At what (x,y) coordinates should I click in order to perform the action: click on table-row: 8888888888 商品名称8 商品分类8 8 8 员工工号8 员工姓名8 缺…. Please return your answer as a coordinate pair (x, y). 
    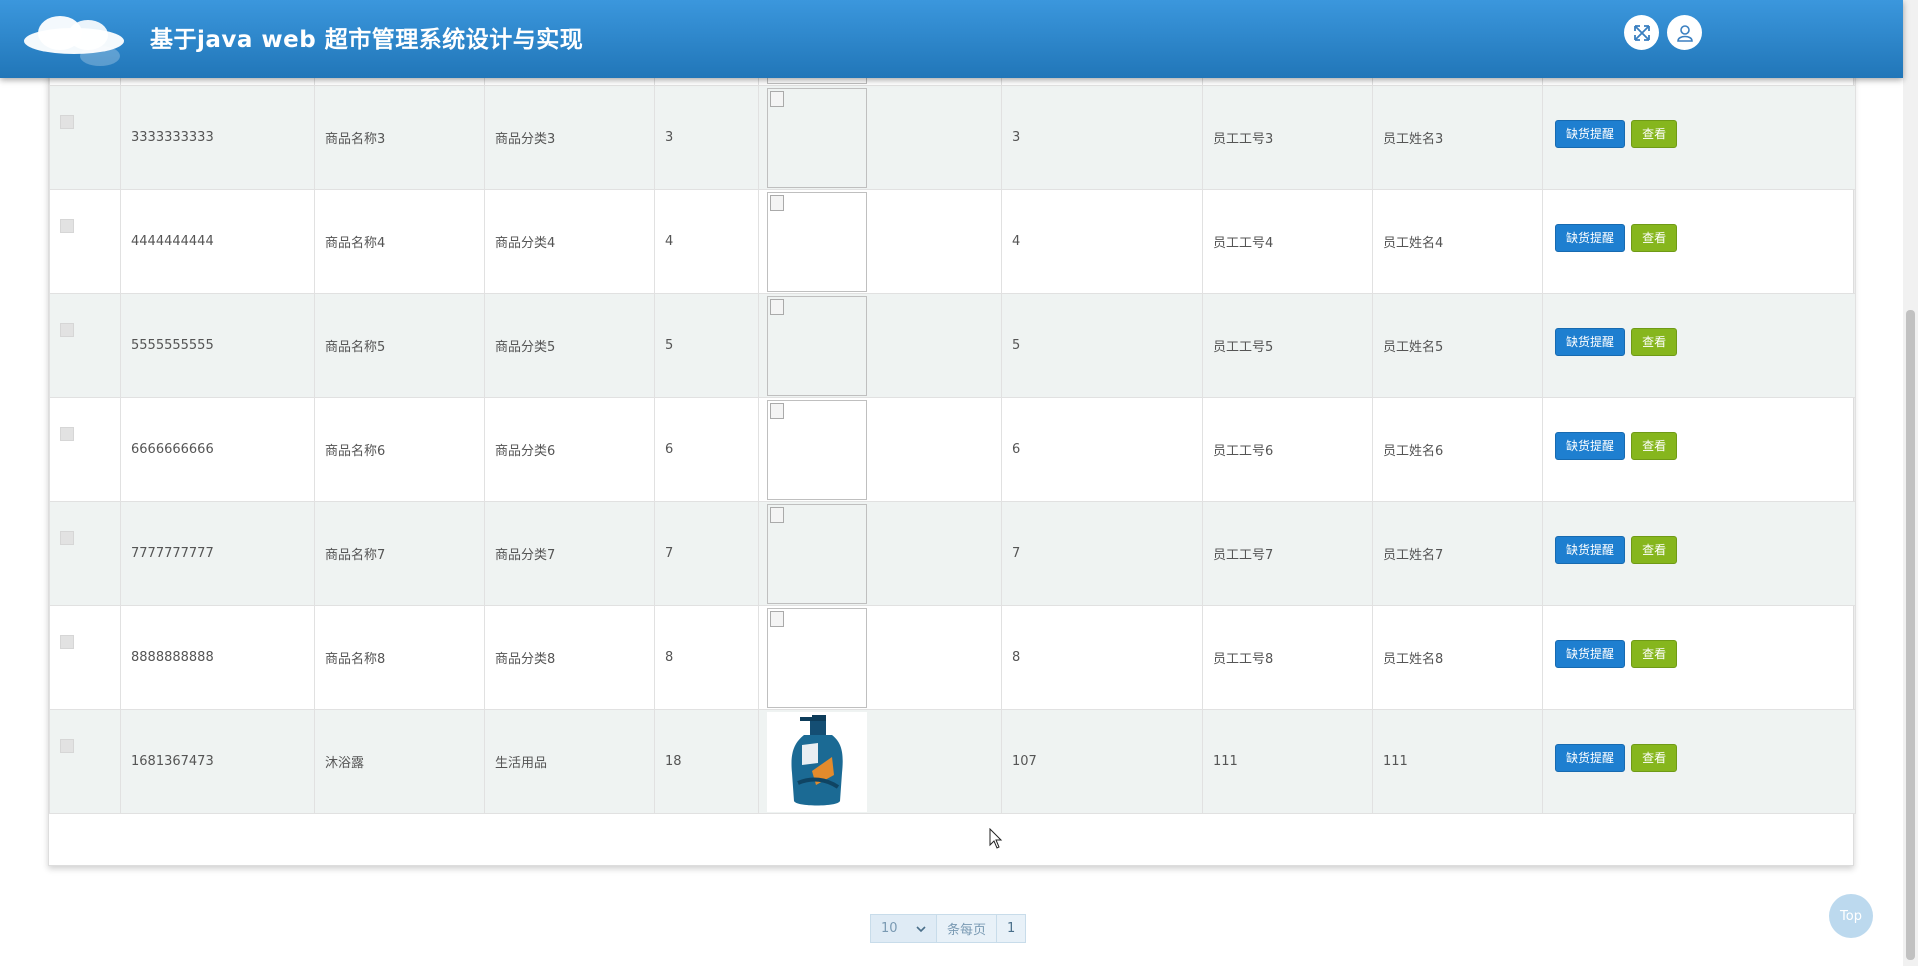
    Looking at the image, I should click on (952, 657).